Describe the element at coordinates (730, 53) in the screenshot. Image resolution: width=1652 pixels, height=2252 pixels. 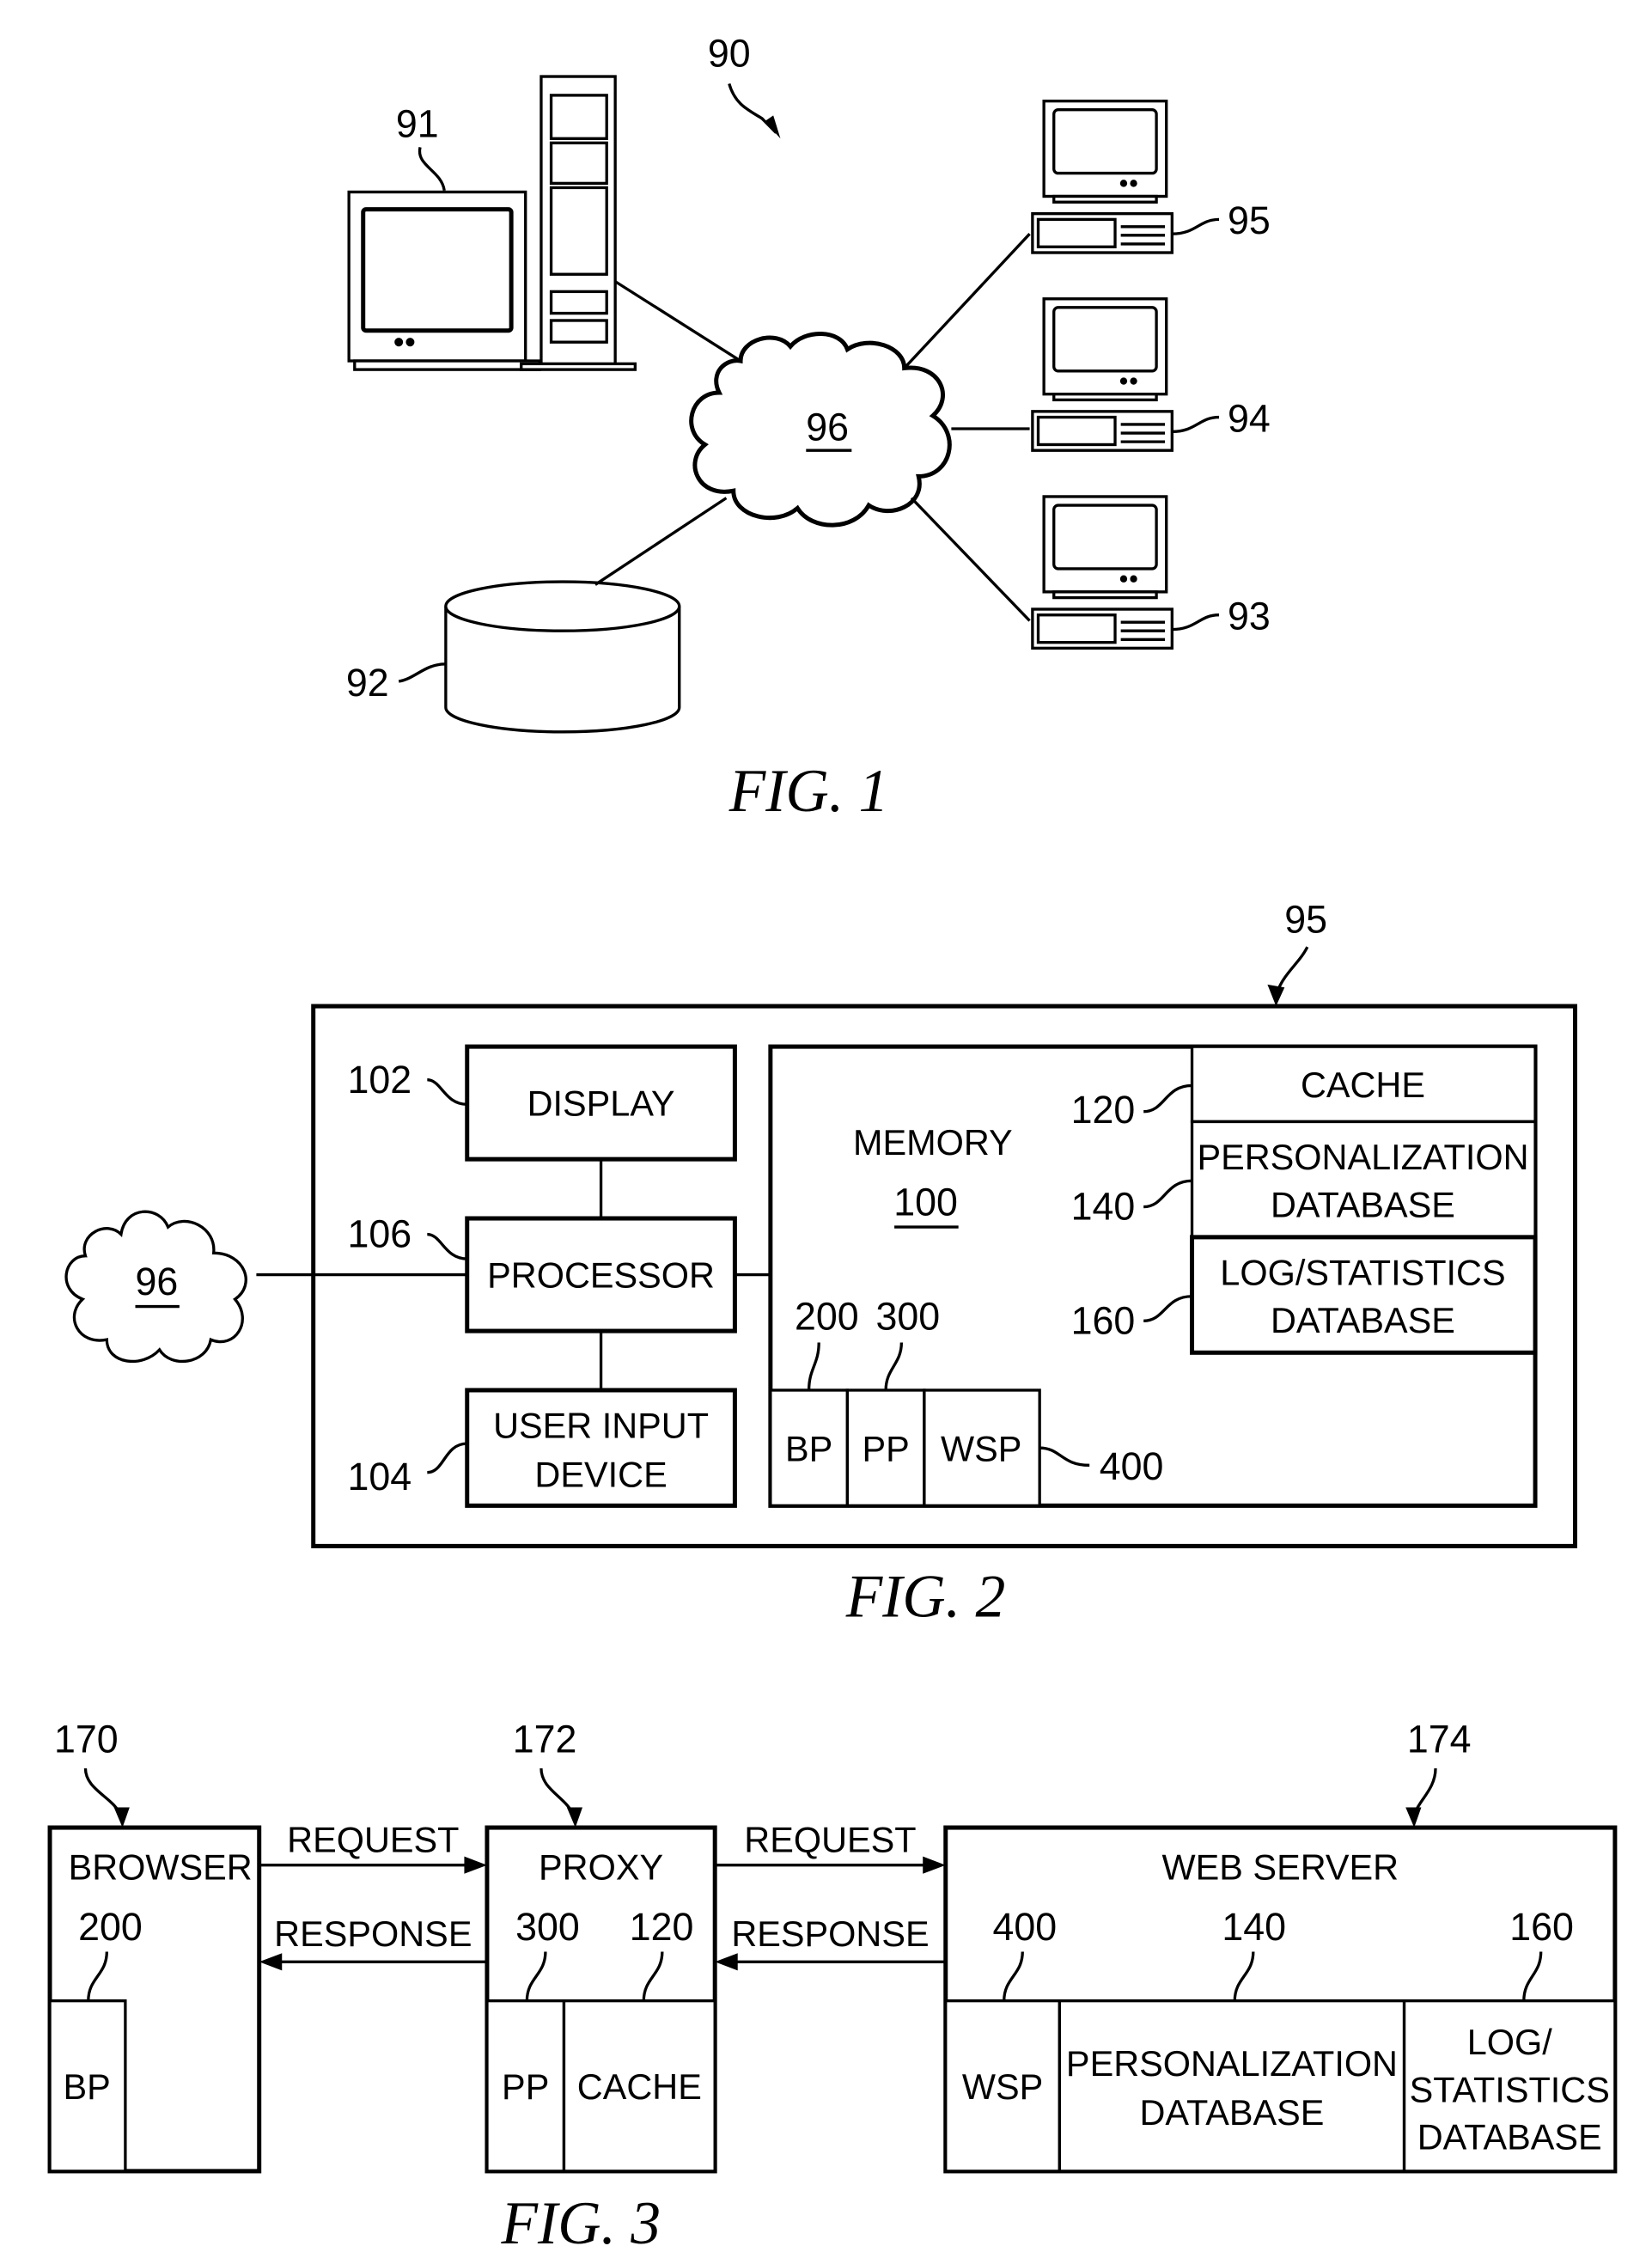
I see `ref-label-90: 90` at that location.